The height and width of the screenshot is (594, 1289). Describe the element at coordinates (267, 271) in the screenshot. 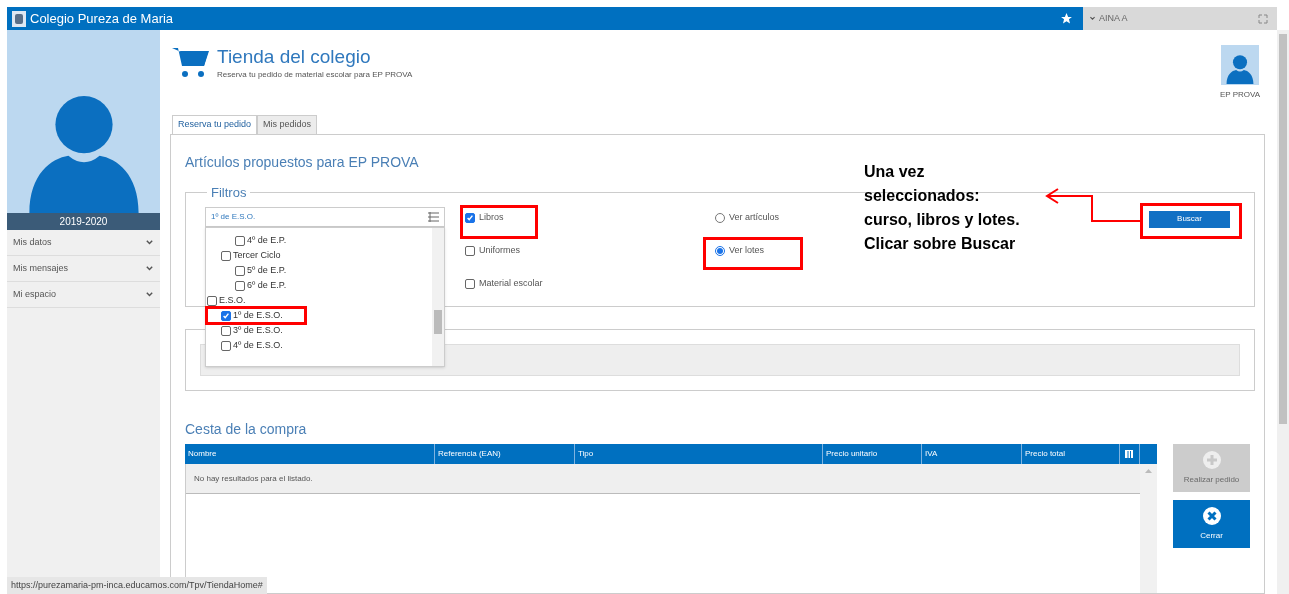

I see `tree-item-label: 5º de E.P.` at that location.